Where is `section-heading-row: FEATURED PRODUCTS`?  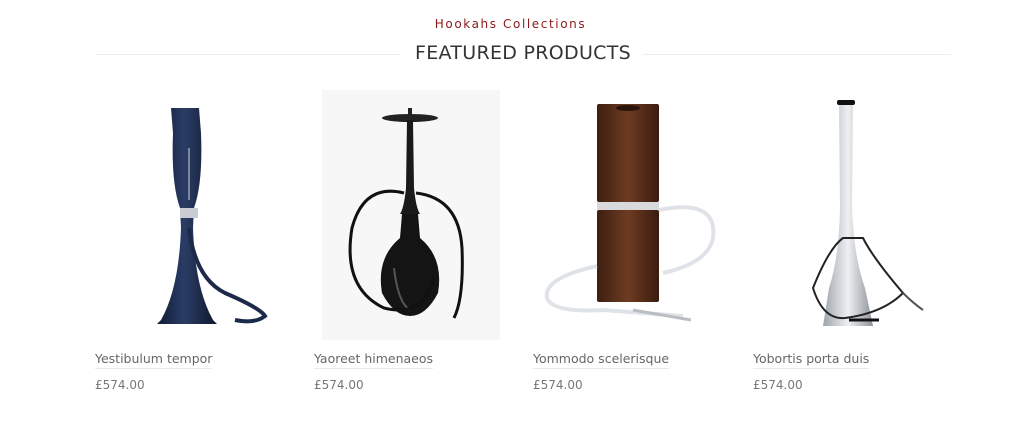
section-heading-row: FEATURED PRODUCTS is located at coordinates (523, 54).